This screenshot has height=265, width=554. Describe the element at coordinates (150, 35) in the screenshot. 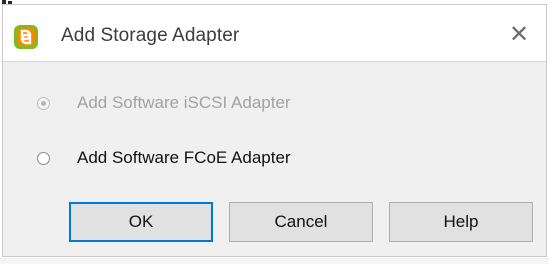

I see `dialog-title: Add Storage Adapter` at that location.